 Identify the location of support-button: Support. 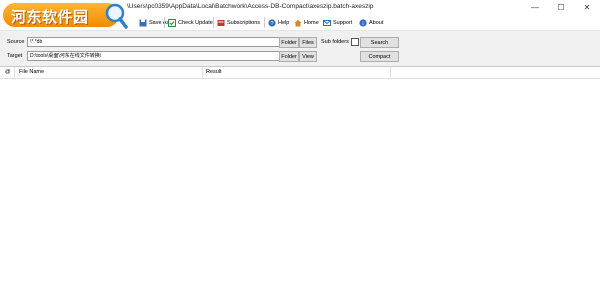
(337, 22).